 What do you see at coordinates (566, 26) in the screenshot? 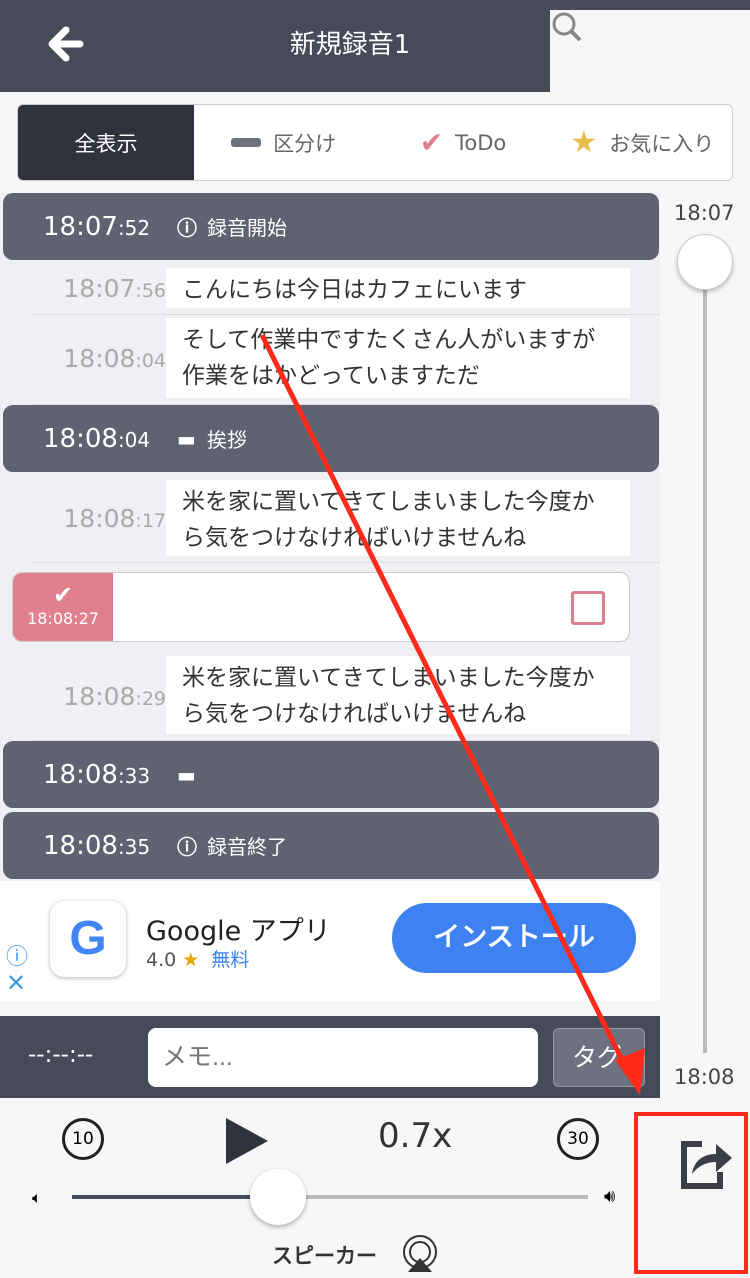
I see `search-icon` at bounding box center [566, 26].